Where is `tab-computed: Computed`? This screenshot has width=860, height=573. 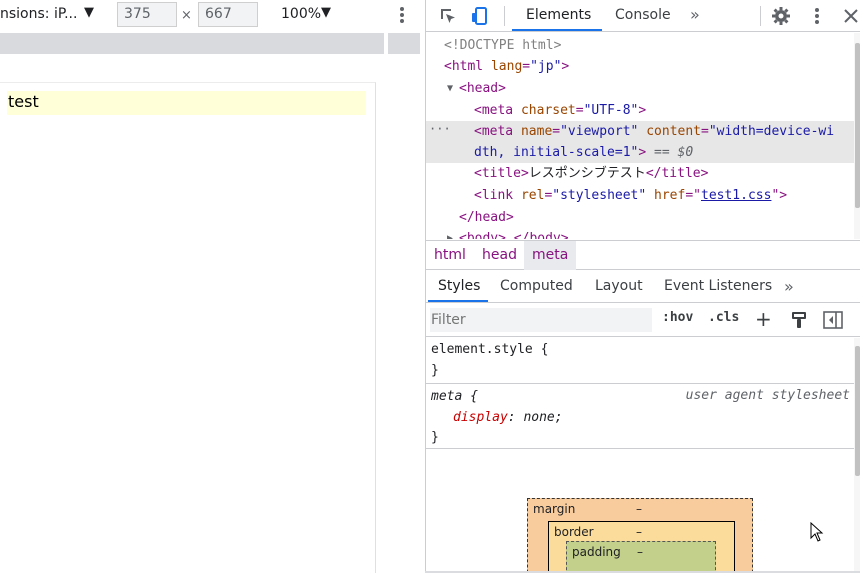
tab-computed: Computed is located at coordinates (536, 286).